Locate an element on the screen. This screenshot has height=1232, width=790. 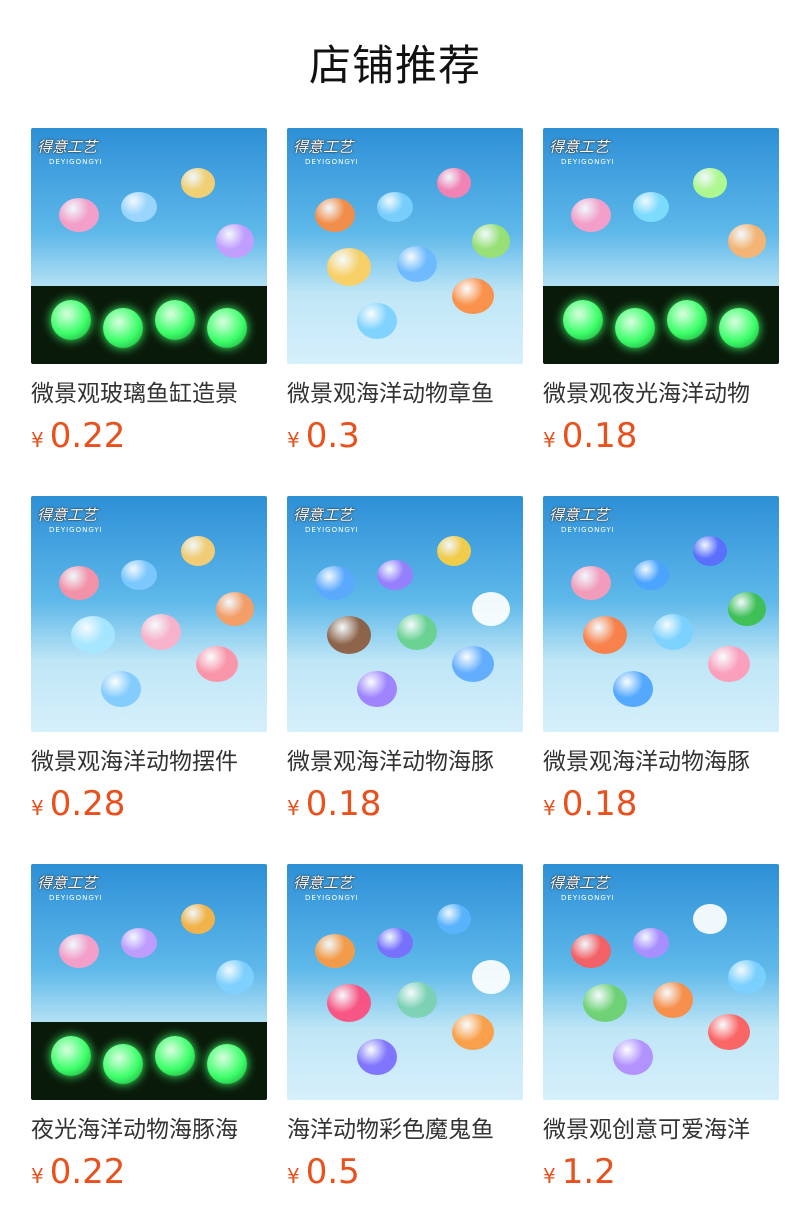
product-card: 得意工艺 DEYIGONGYI 微景观海洋动物摆件 ¥0.28 is located at coordinates (149, 663).